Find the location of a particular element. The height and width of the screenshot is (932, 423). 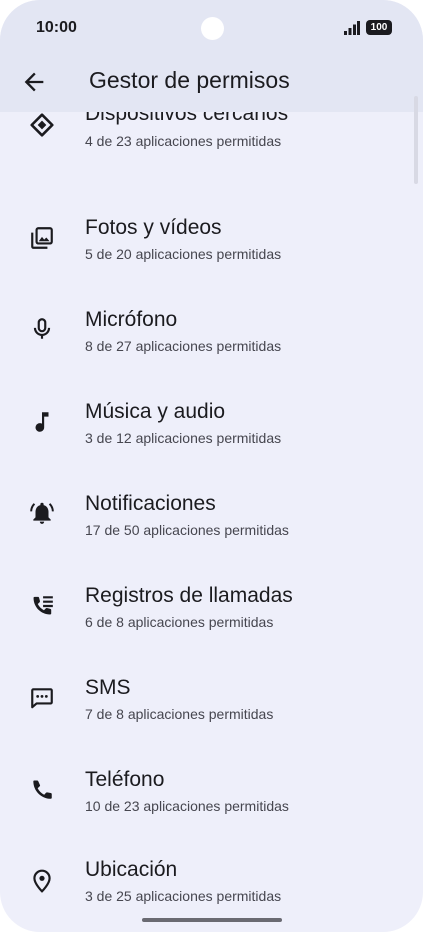

permission-label: Ubicación is located at coordinates (131, 869).